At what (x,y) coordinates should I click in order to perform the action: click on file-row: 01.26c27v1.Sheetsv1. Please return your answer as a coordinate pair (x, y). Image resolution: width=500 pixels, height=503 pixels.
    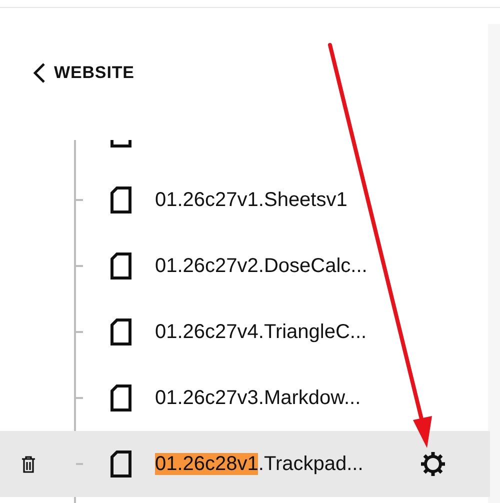
    Looking at the image, I should click on (245, 200).